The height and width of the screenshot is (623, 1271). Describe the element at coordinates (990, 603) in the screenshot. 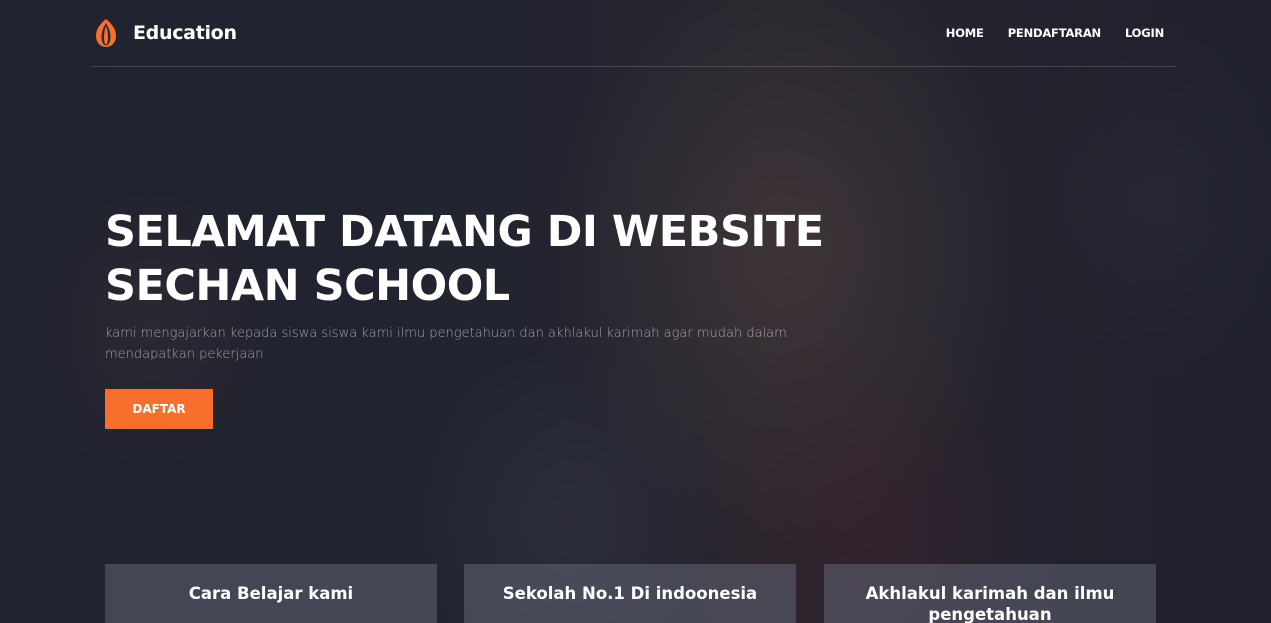

I see `feature-title: Akhlakul karimah dan ilmu pengetahuan` at that location.